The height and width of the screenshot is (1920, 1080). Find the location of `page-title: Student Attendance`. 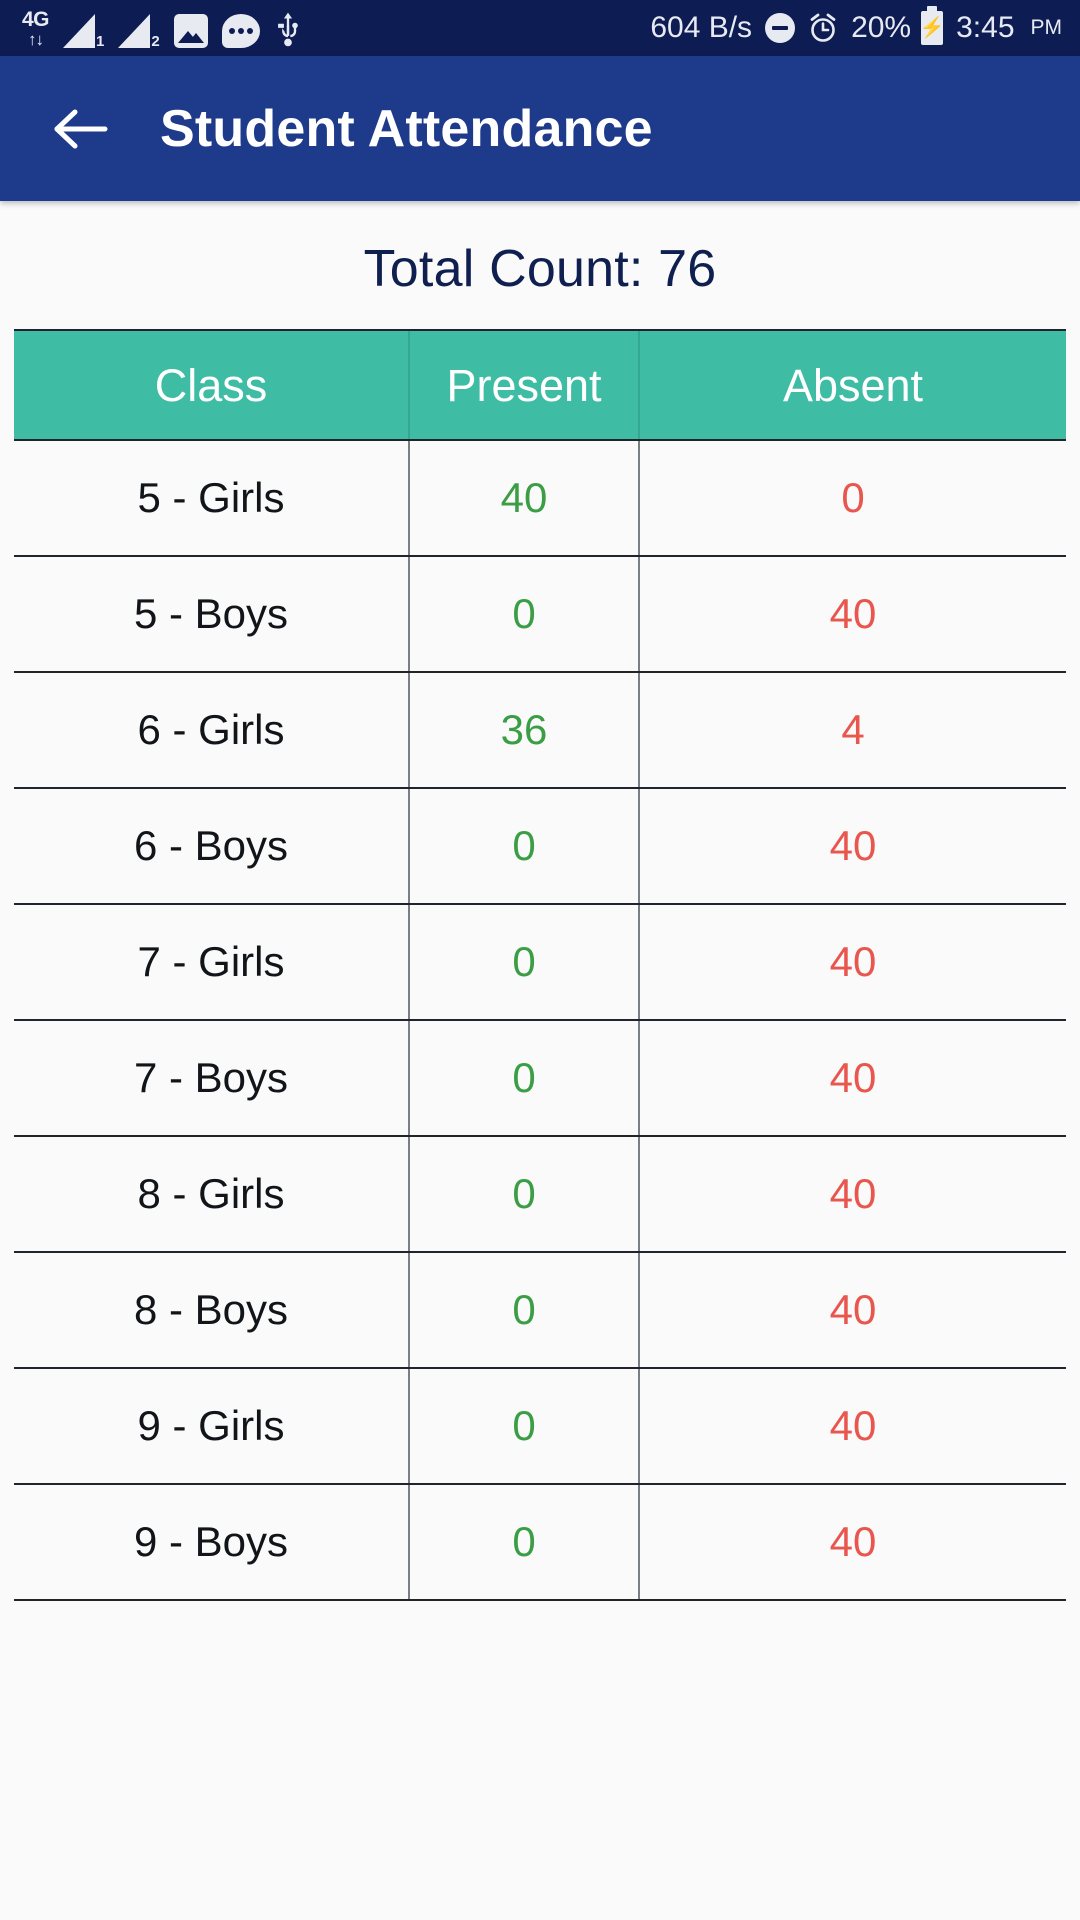

page-title: Student Attendance is located at coordinates (406, 128).